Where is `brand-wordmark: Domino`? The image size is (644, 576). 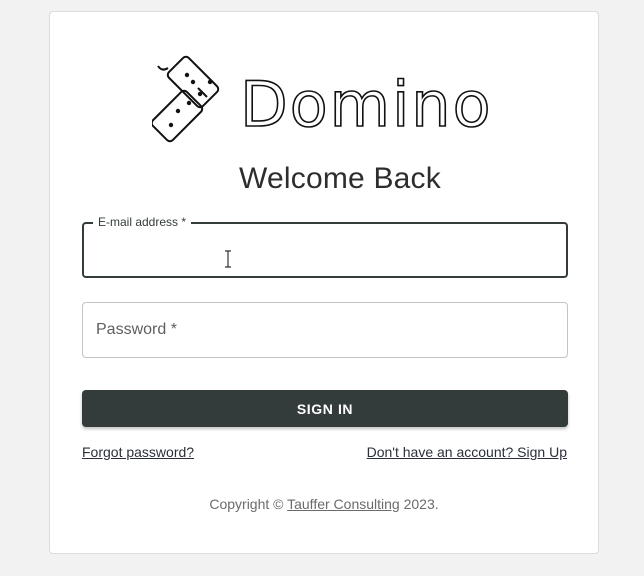 brand-wordmark: Domino is located at coordinates (366, 104).